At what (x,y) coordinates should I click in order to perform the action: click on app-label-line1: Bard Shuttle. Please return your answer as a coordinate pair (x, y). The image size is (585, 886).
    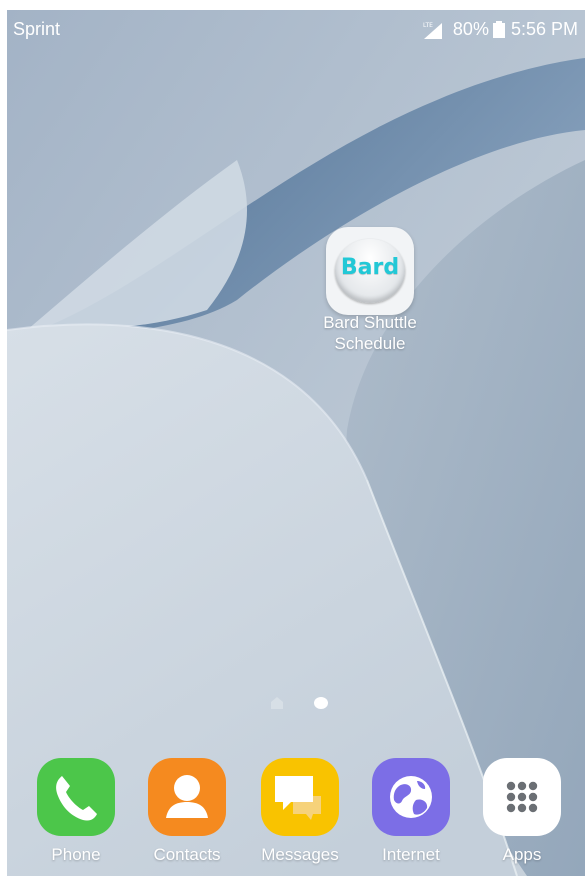
    Looking at the image, I should click on (370, 322).